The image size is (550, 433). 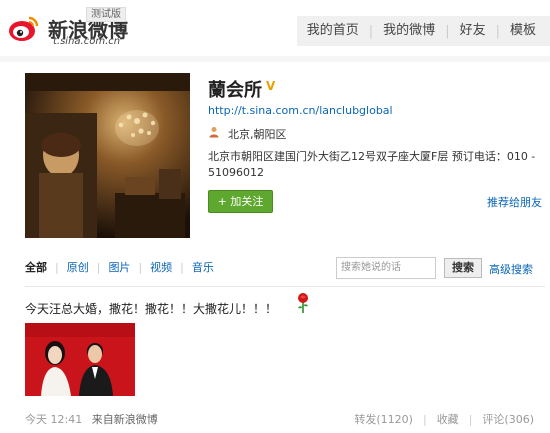 I want to click on person-icon, so click(x=214, y=132).